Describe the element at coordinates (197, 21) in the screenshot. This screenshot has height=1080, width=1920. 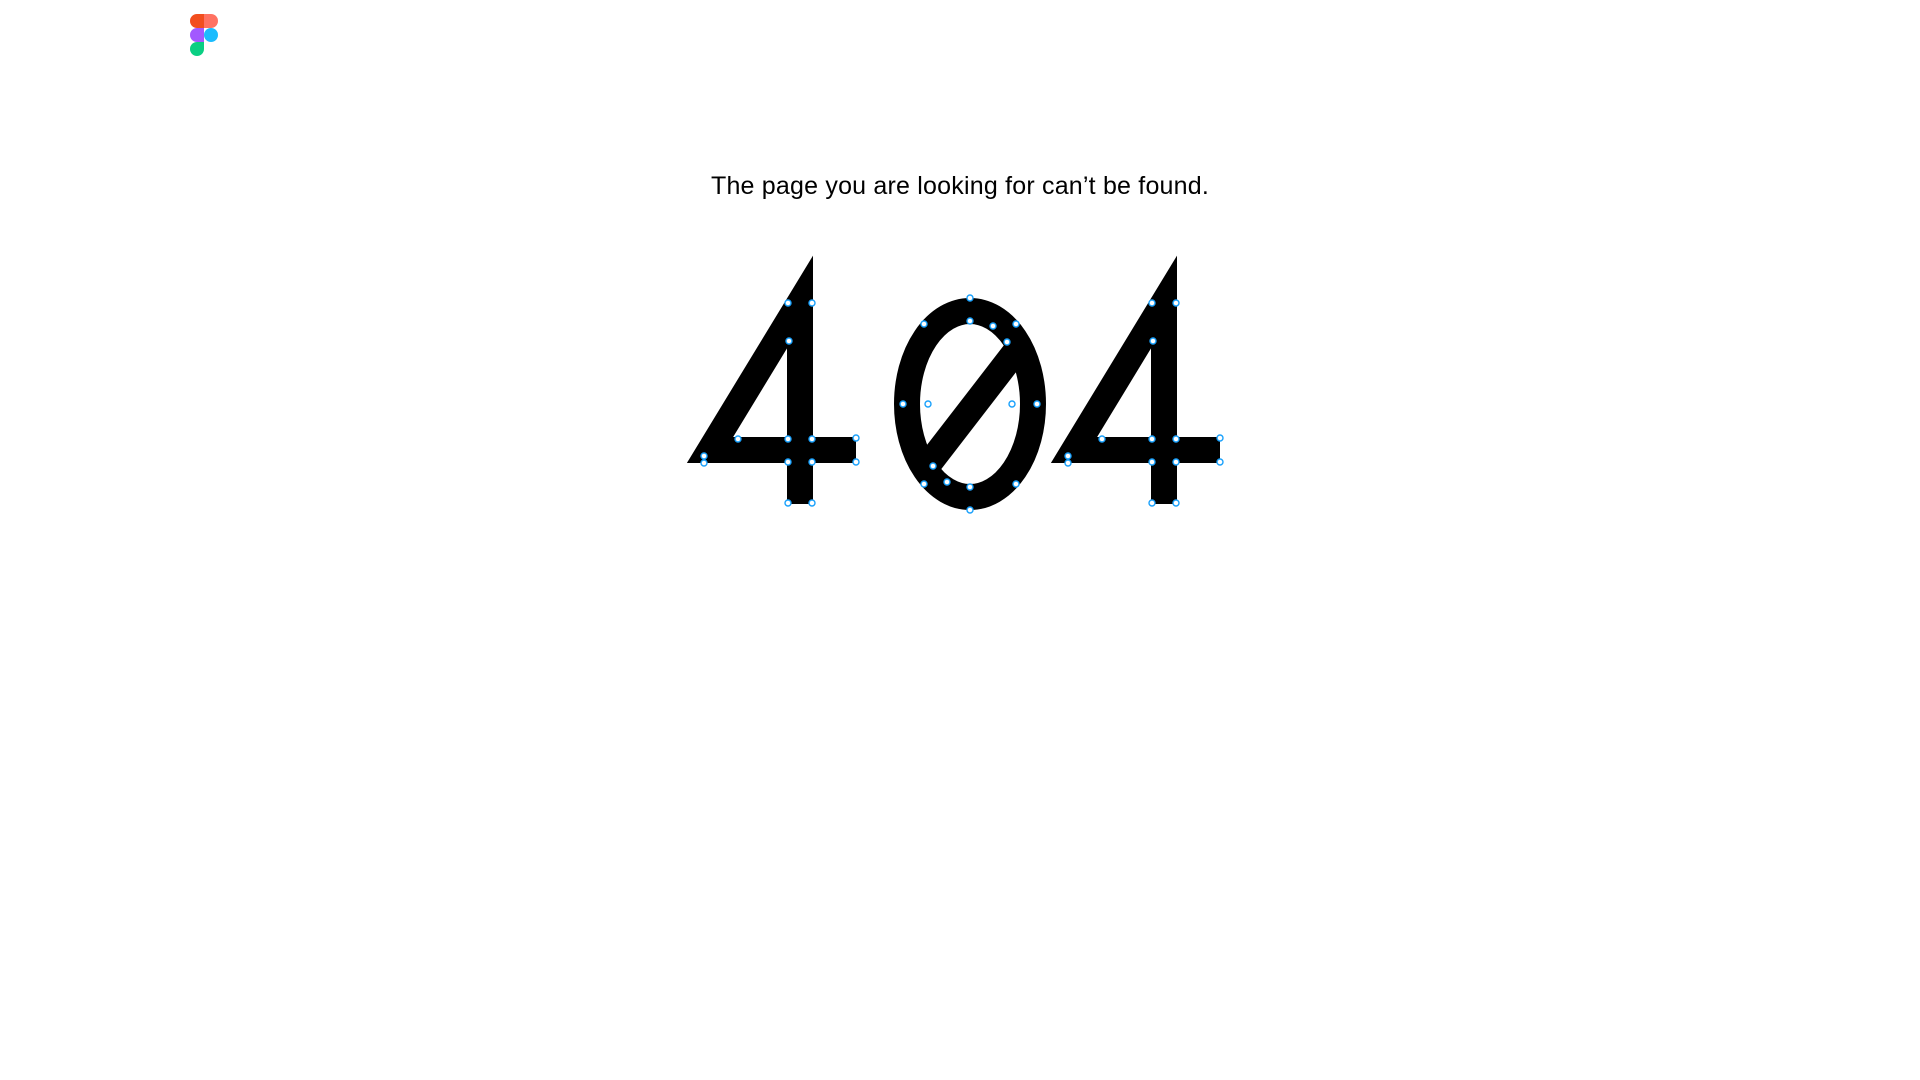
I see `figma-logo-red-segment` at that location.